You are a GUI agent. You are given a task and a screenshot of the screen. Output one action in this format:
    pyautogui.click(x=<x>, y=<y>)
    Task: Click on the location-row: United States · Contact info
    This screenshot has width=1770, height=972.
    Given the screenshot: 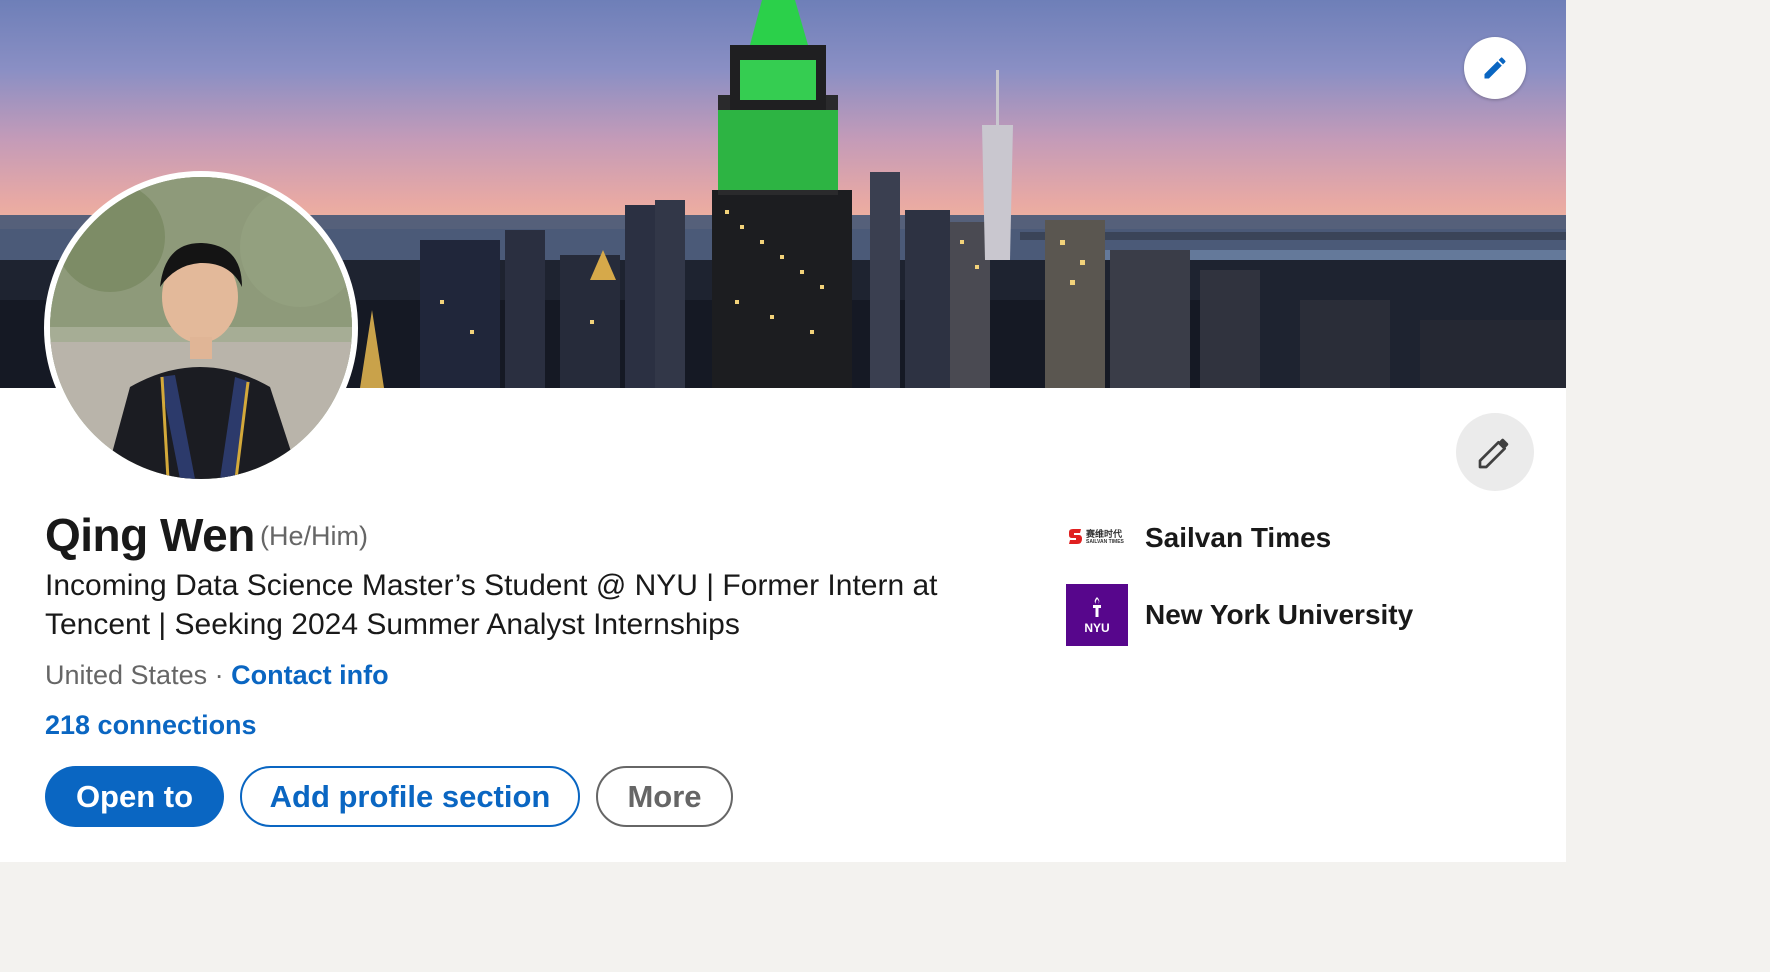 What is the action you would take?
    pyautogui.click(x=217, y=675)
    